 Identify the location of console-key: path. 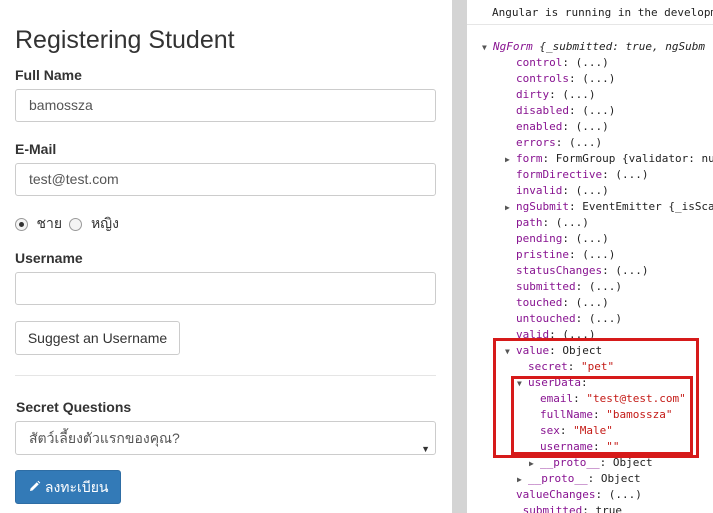
(529, 222).